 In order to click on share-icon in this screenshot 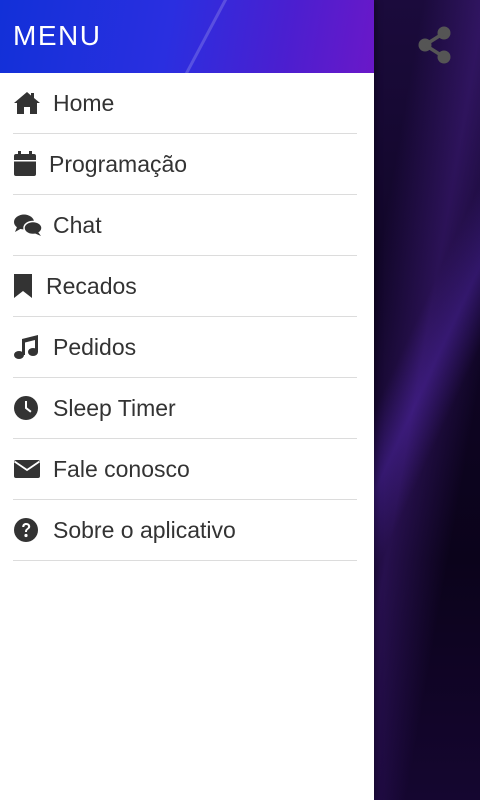, I will do `click(435, 47)`.